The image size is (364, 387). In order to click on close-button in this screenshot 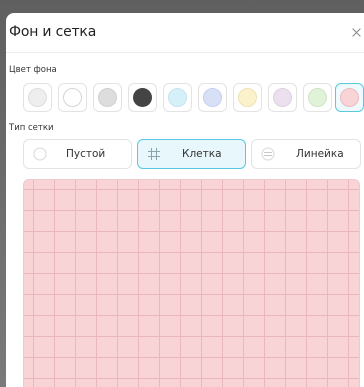, I will do `click(356, 32)`.